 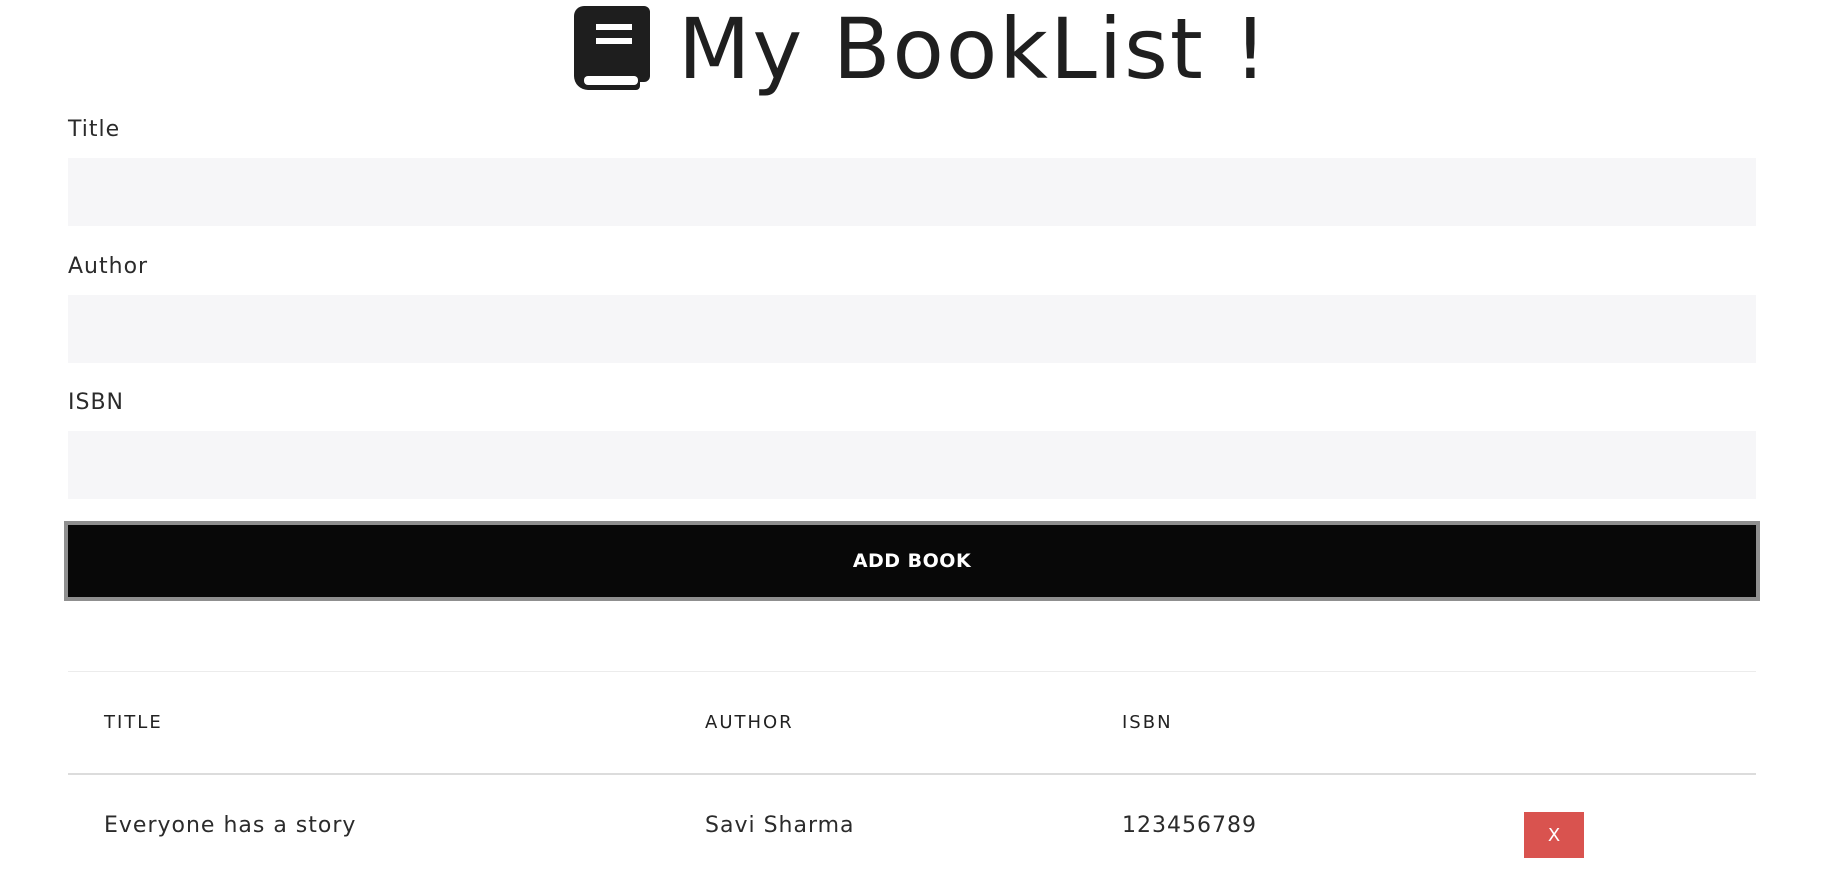 What do you see at coordinates (912, 329) in the screenshot?
I see `author-input` at bounding box center [912, 329].